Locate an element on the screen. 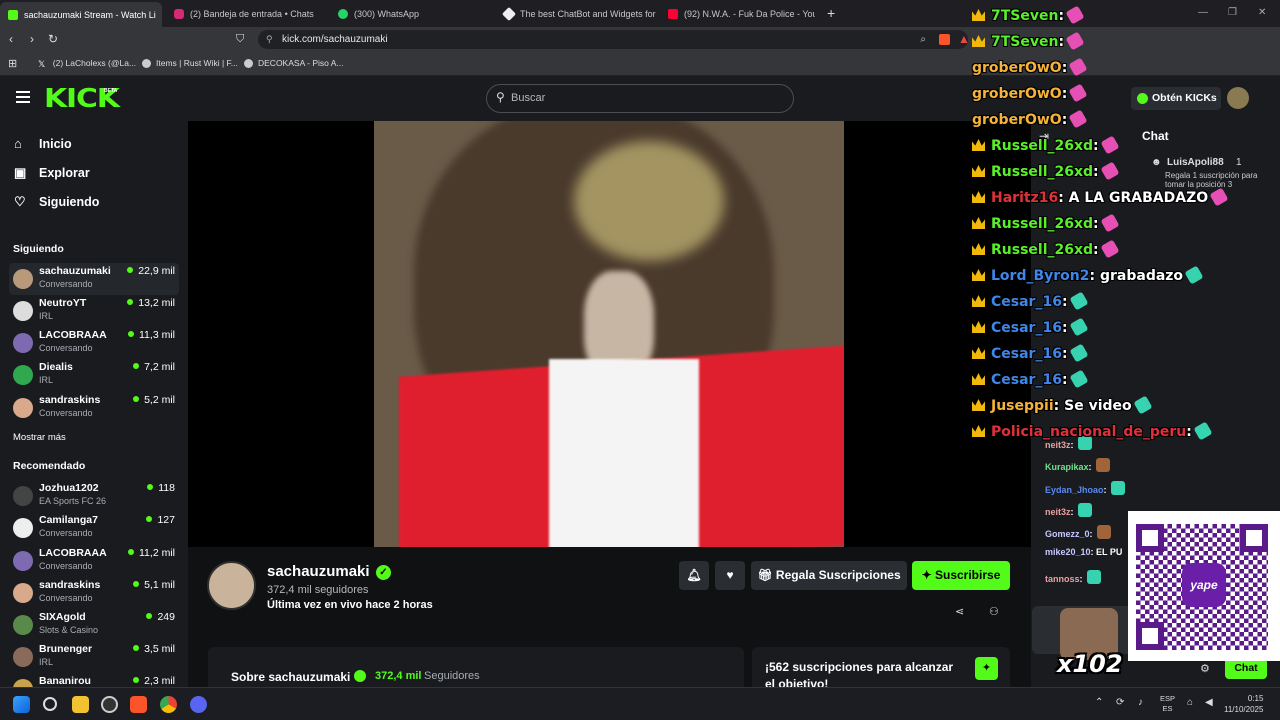 The width and height of the screenshot is (1280, 720). search-icon: ⚲ is located at coordinates (500, 97).